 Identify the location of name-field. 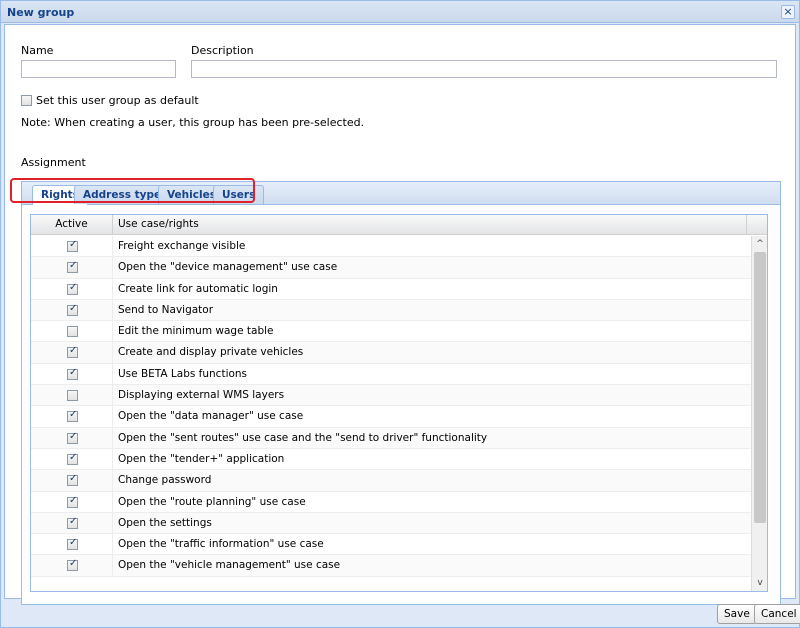
(98, 69).